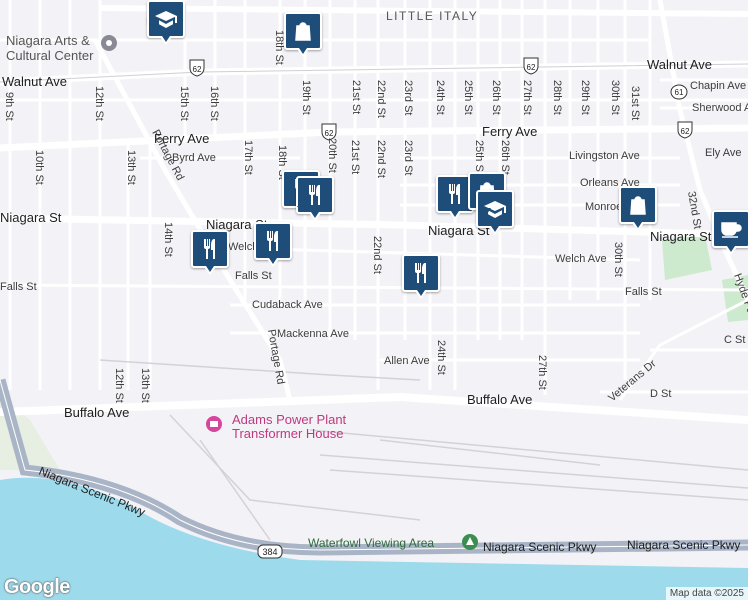 This screenshot has width=748, height=600. What do you see at coordinates (214, 424) in the screenshot?
I see `attraction-icon` at bounding box center [214, 424].